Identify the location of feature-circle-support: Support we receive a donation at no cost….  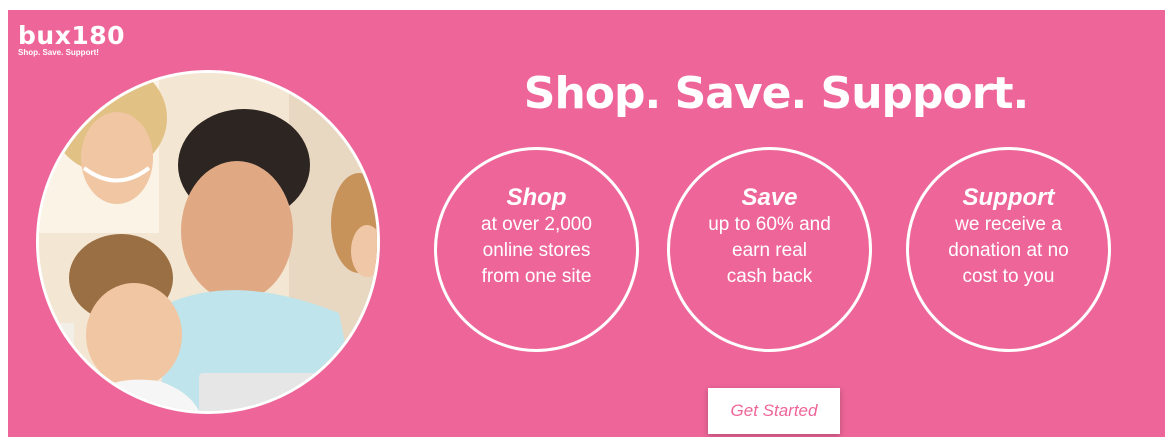
(1008, 249).